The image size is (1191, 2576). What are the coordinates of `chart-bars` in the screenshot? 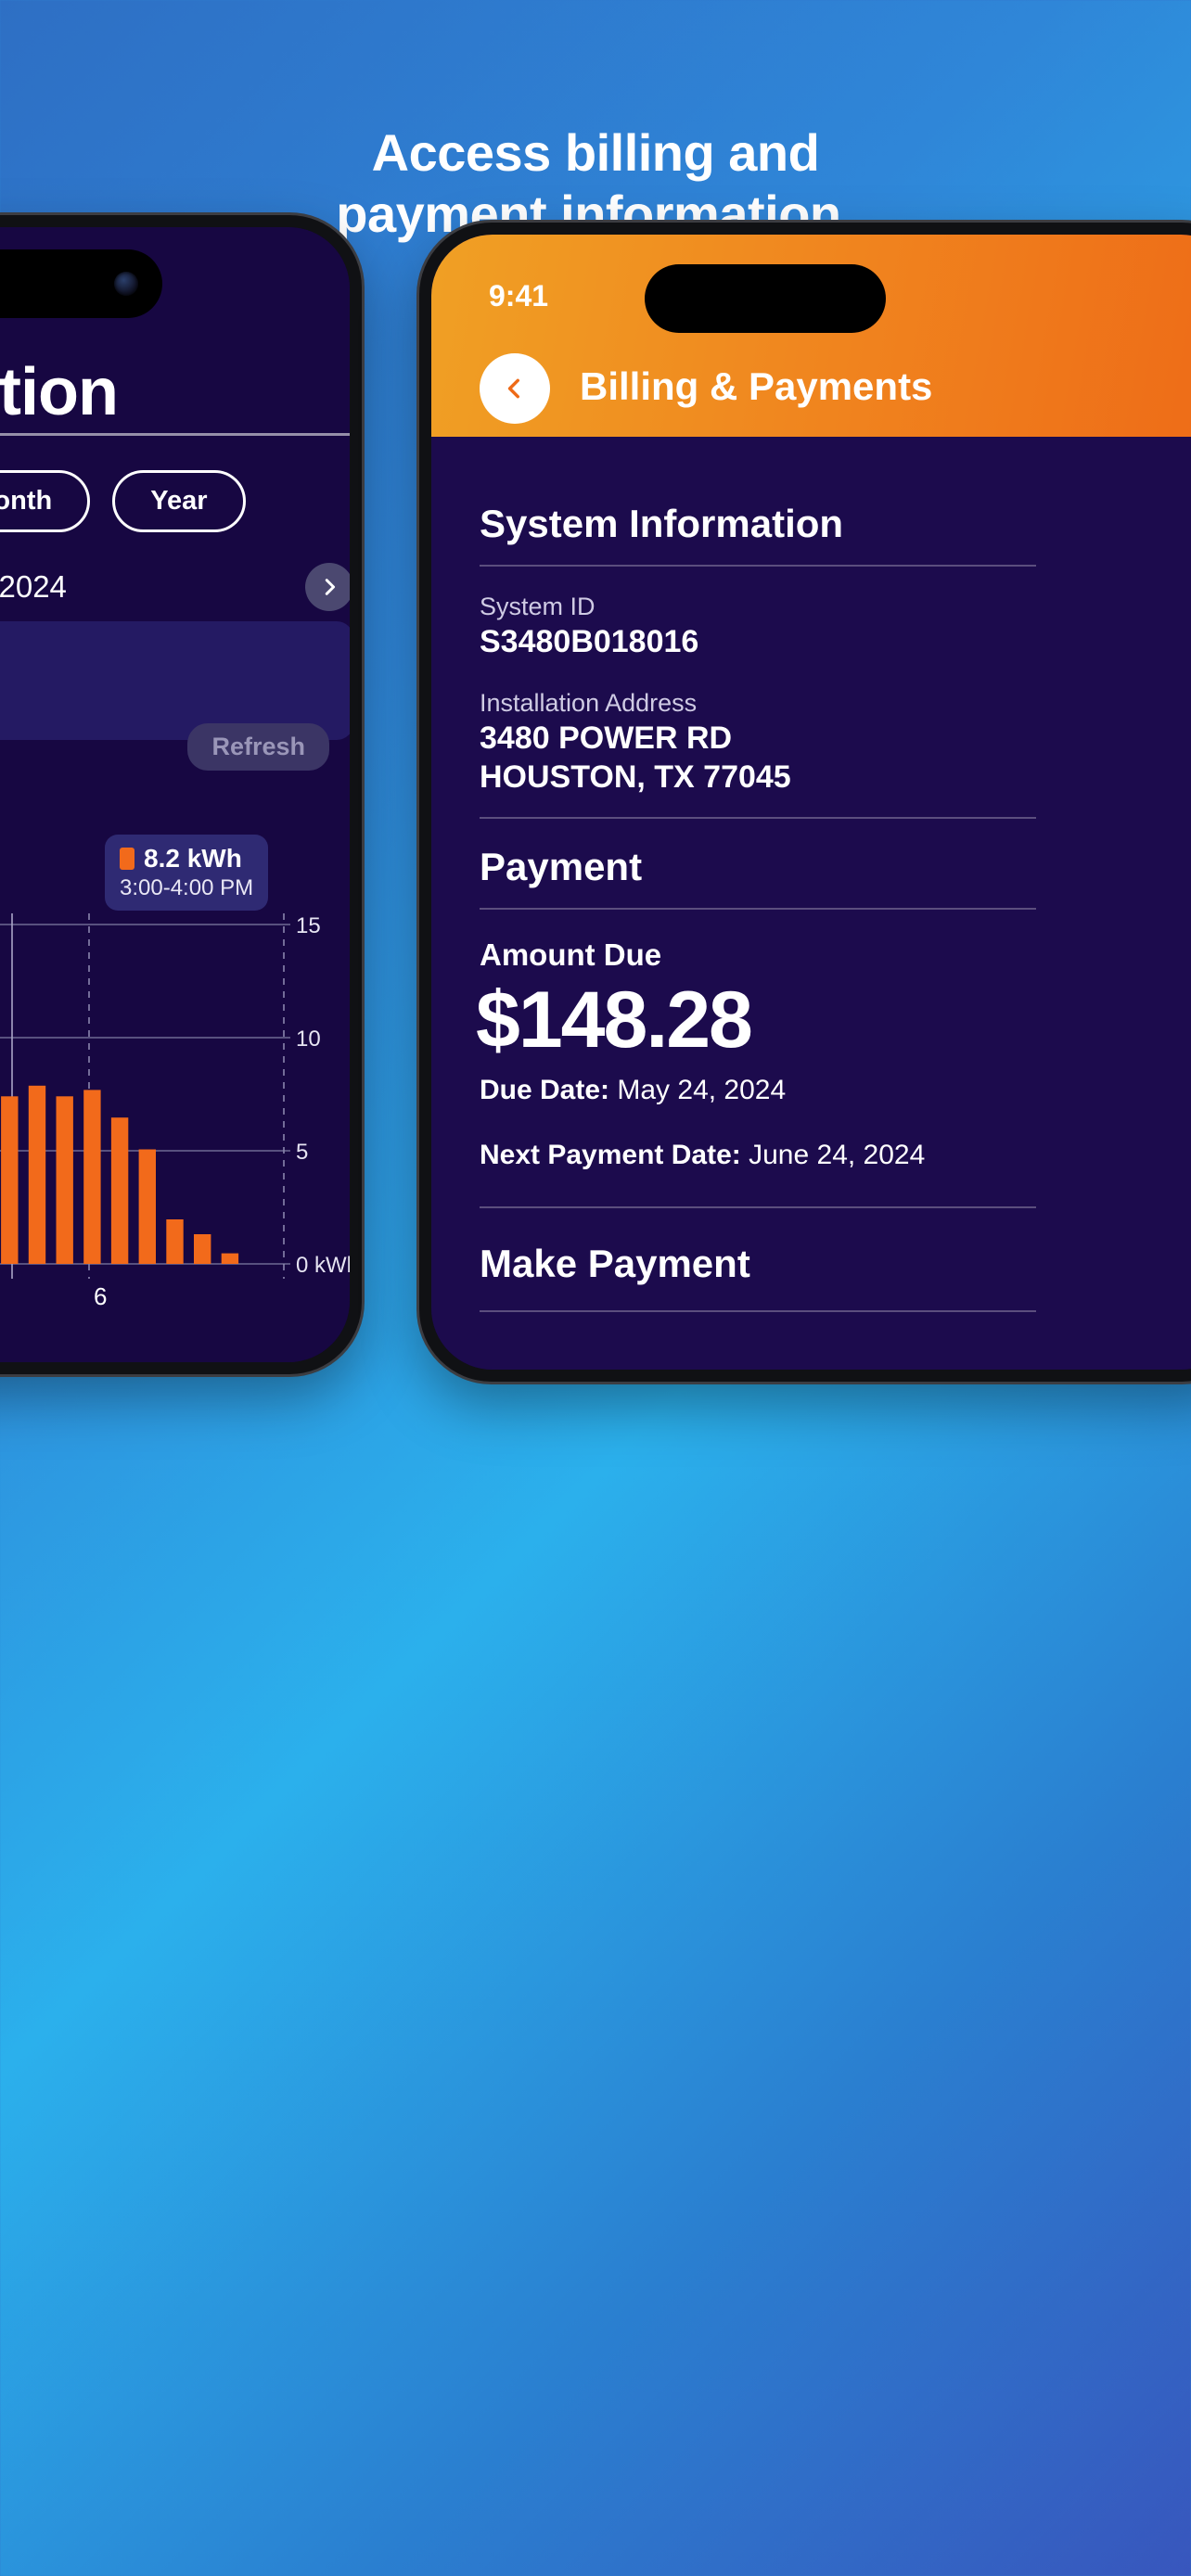 It's located at (120, 1175).